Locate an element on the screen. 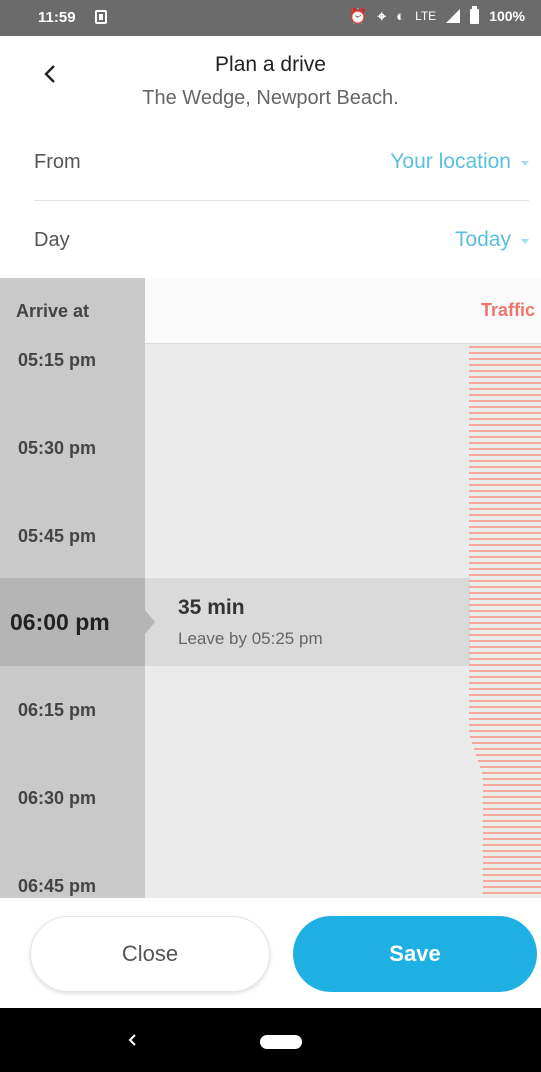 The height and width of the screenshot is (1072, 541). status-time: 11:59 is located at coordinates (57, 17).